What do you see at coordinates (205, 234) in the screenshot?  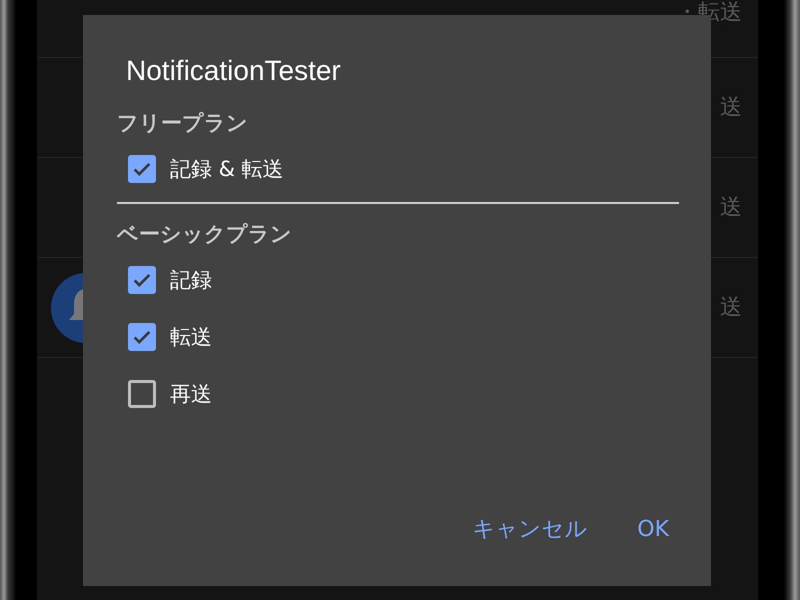 I see `section-heading: ベーシックプラン` at bounding box center [205, 234].